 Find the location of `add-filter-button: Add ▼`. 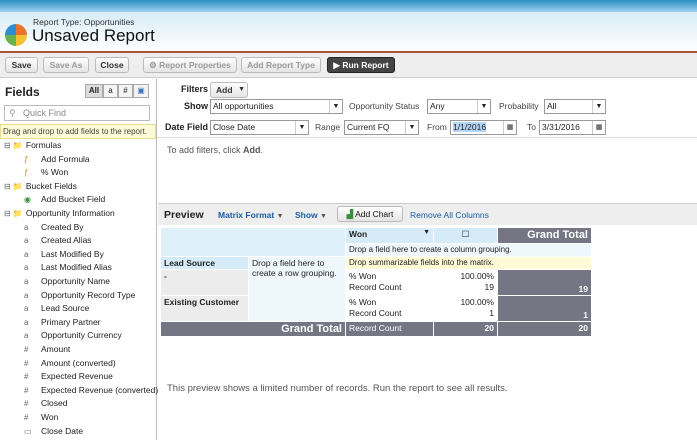

add-filter-button: Add ▼ is located at coordinates (229, 90).